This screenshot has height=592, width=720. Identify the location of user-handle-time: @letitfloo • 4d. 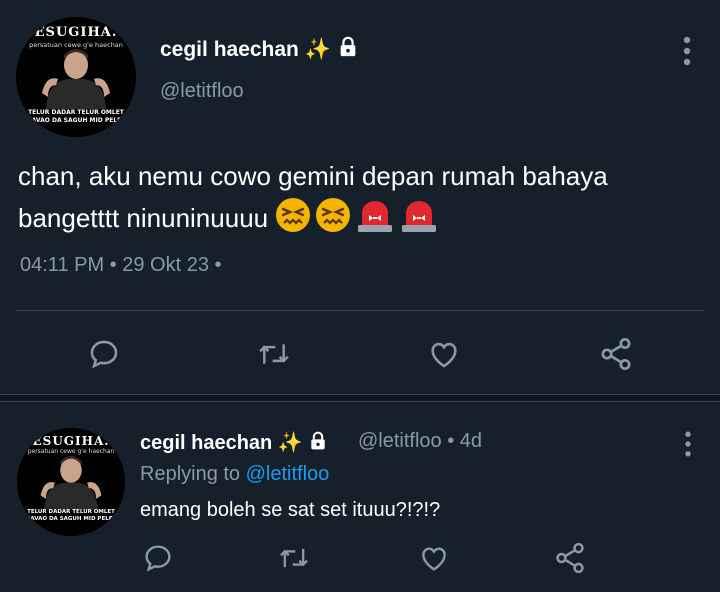
(420, 441).